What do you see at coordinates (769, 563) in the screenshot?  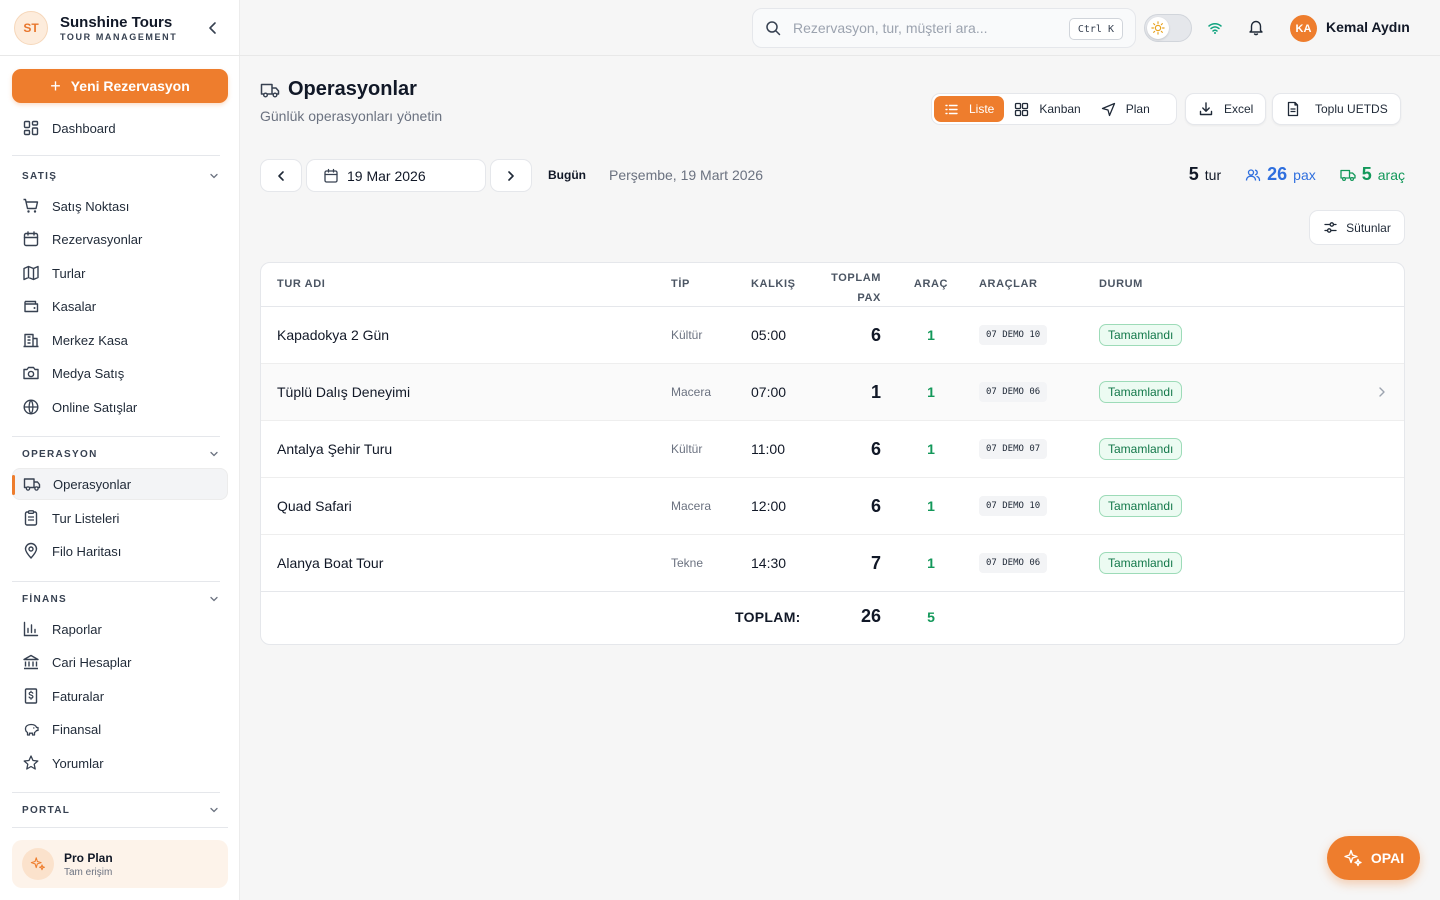 I see `departure-time: 14:30` at bounding box center [769, 563].